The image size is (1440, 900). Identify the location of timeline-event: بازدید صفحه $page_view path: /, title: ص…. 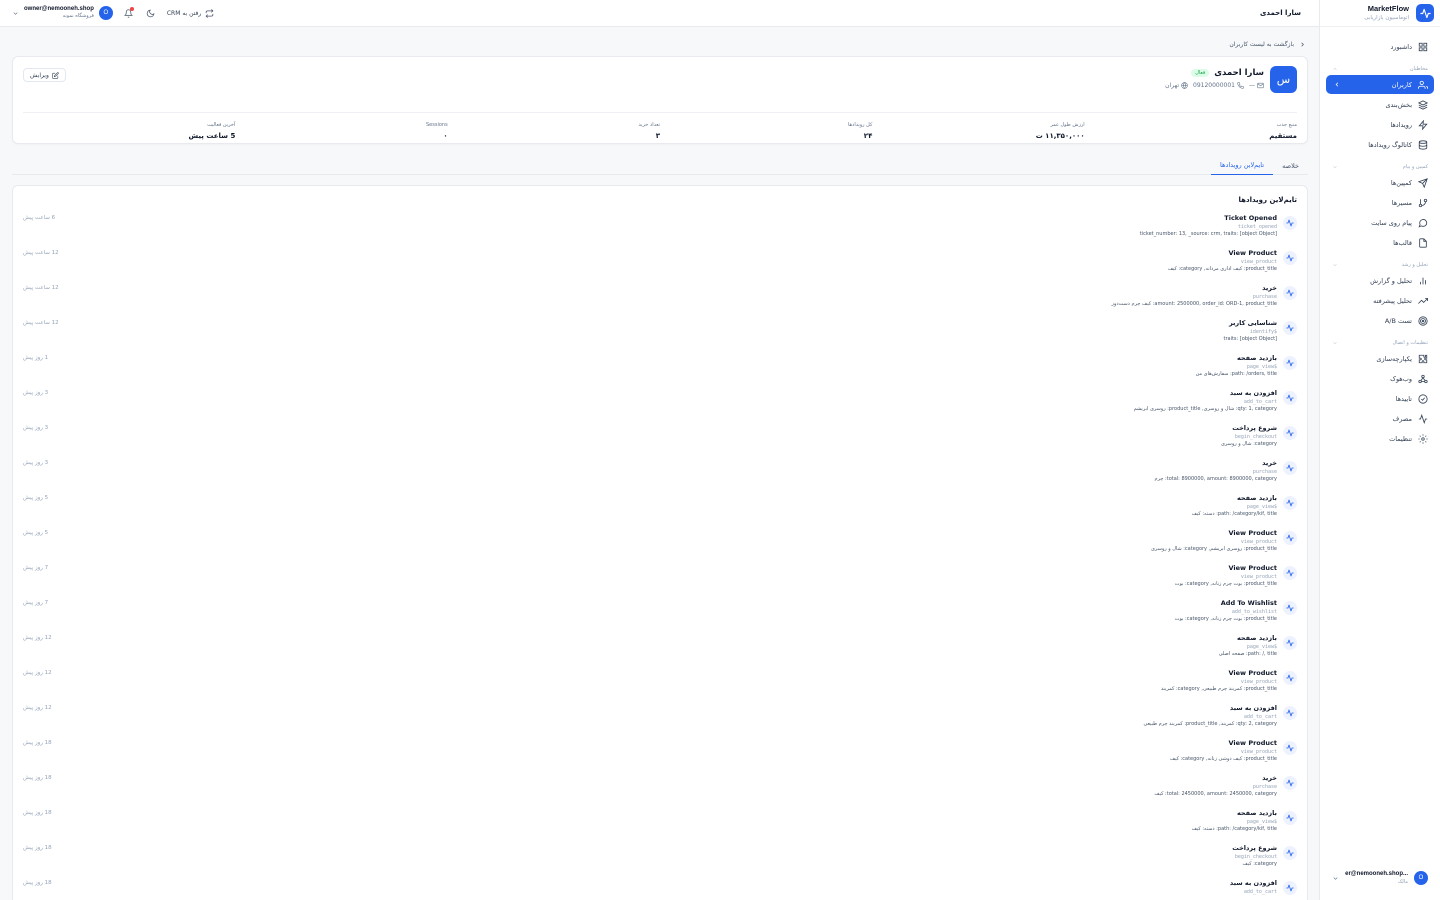
(660, 652).